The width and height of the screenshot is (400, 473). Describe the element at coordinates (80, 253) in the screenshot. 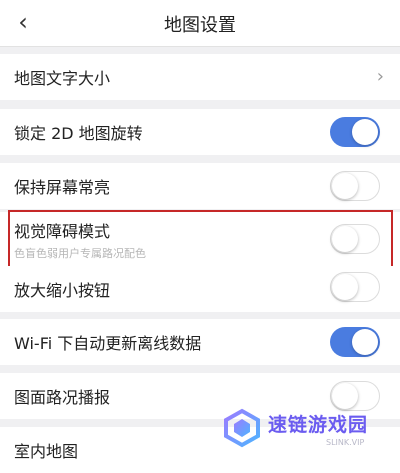

I see `setting-description: 色盲色弱用户专属路况配色` at that location.